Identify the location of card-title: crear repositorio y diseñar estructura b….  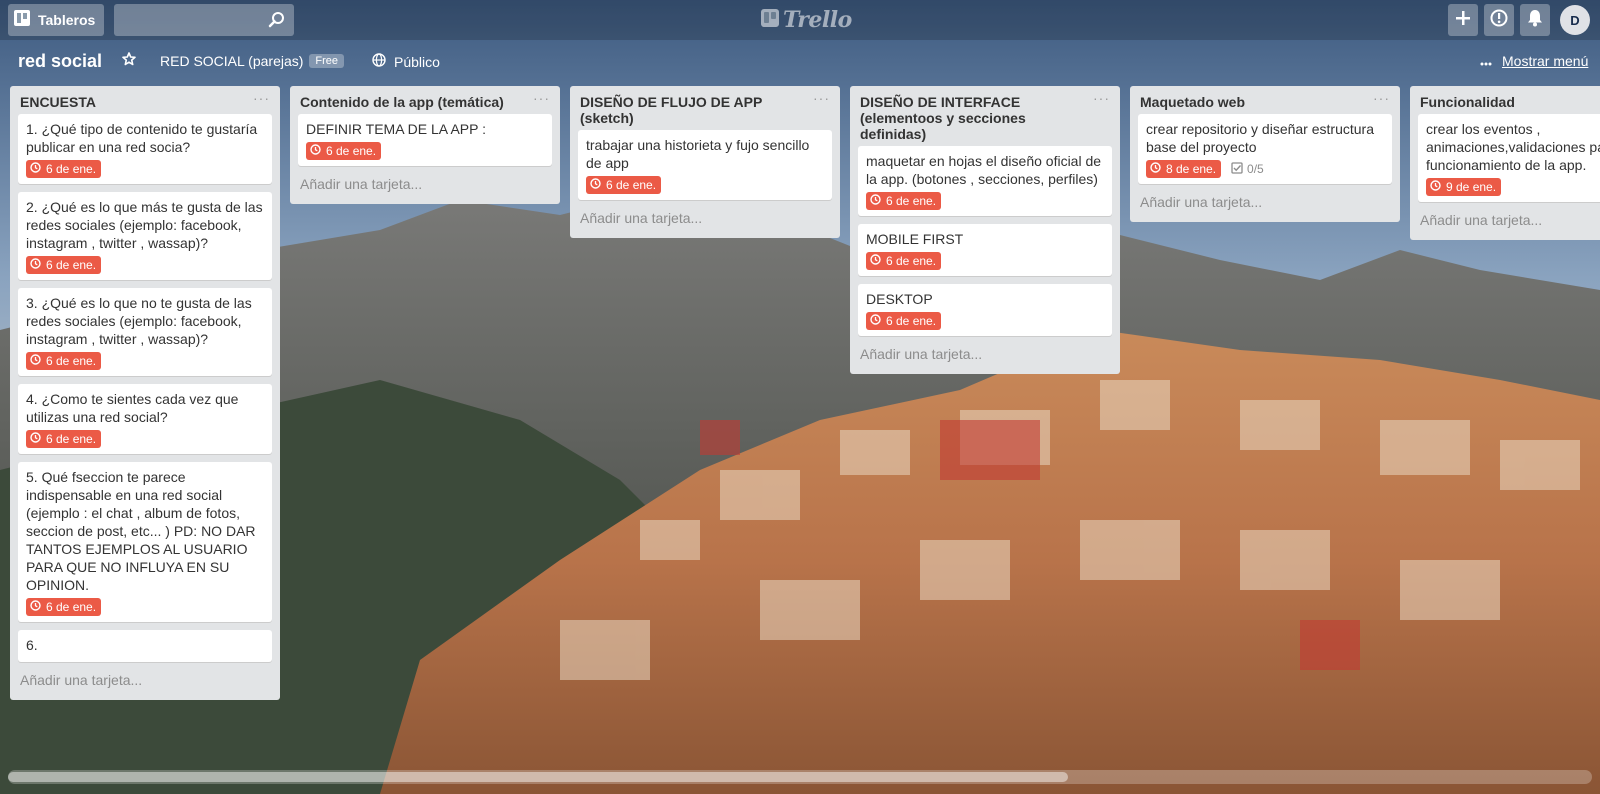
(1260, 138).